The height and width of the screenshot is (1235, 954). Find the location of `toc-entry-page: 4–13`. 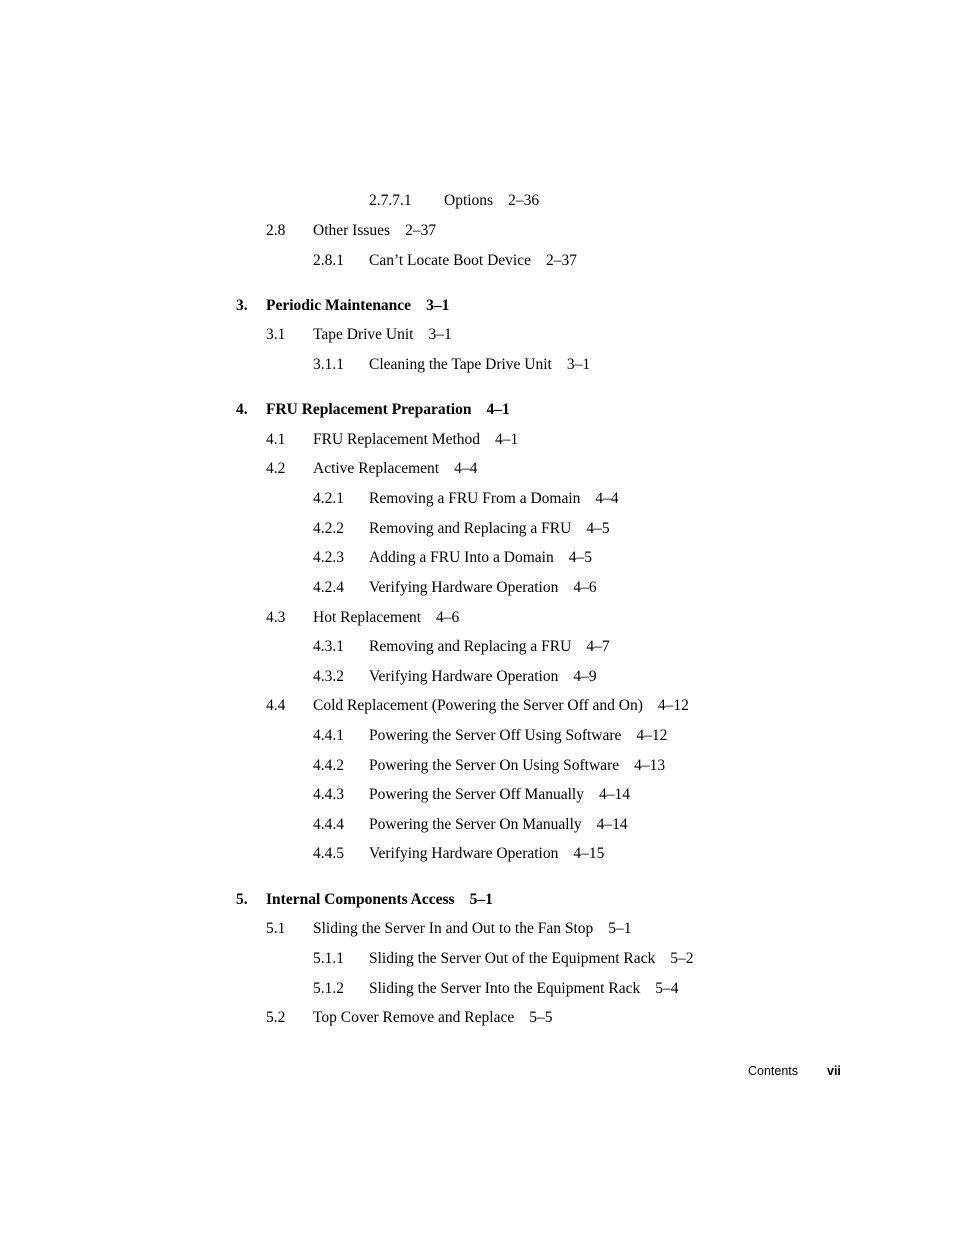

toc-entry-page: 4–13 is located at coordinates (649, 765).